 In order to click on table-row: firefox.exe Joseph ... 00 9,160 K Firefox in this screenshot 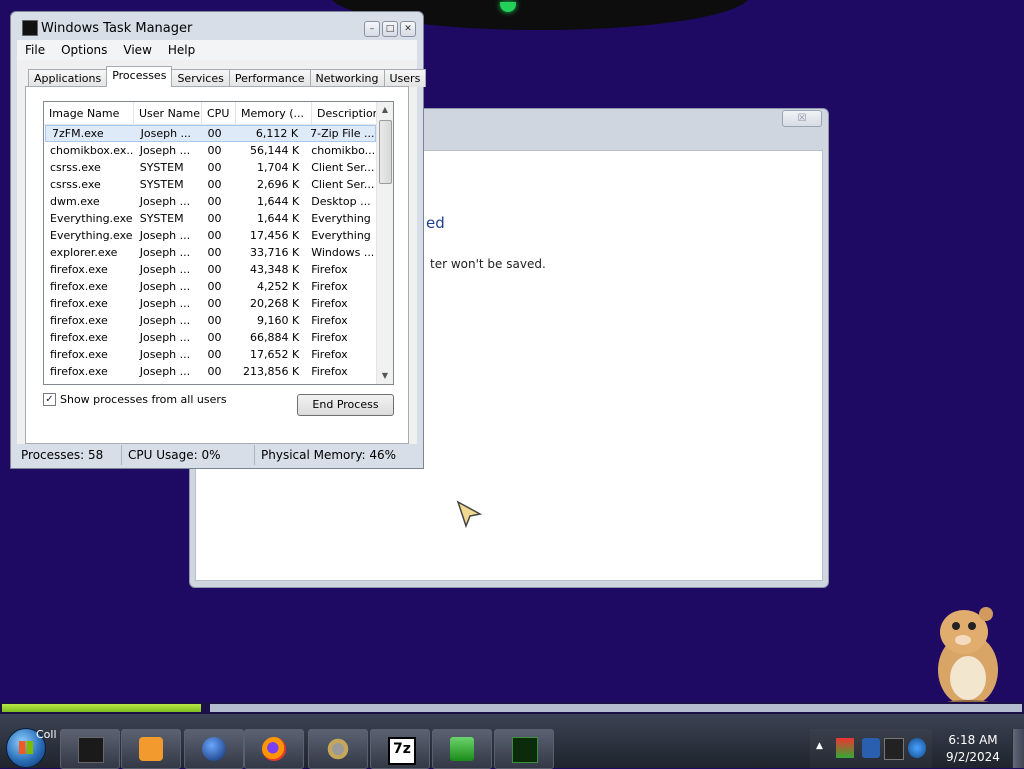, I will do `click(210, 320)`.